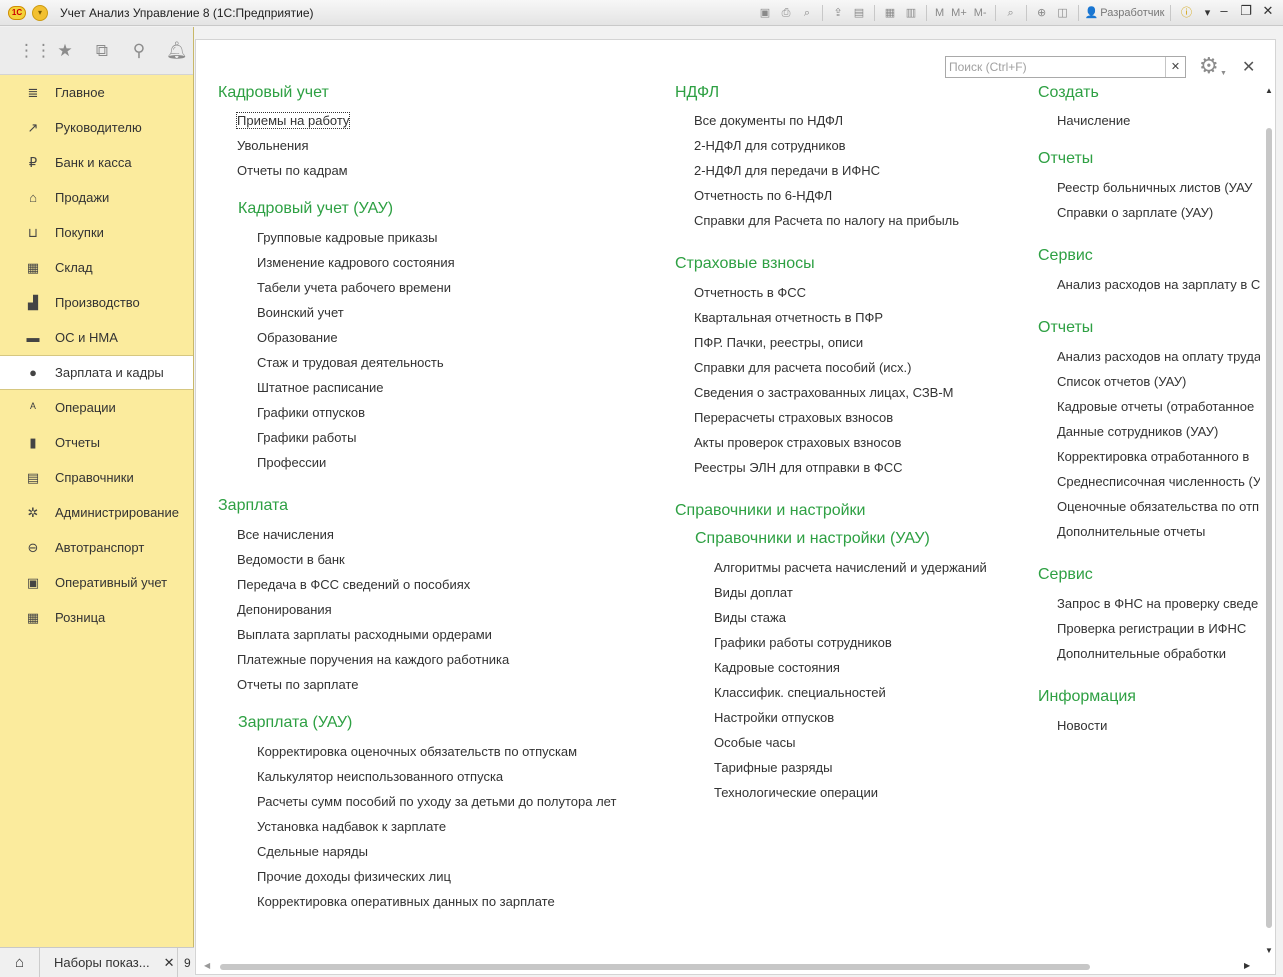 The height and width of the screenshot is (977, 1283). I want to click on search-input, so click(1055, 67).